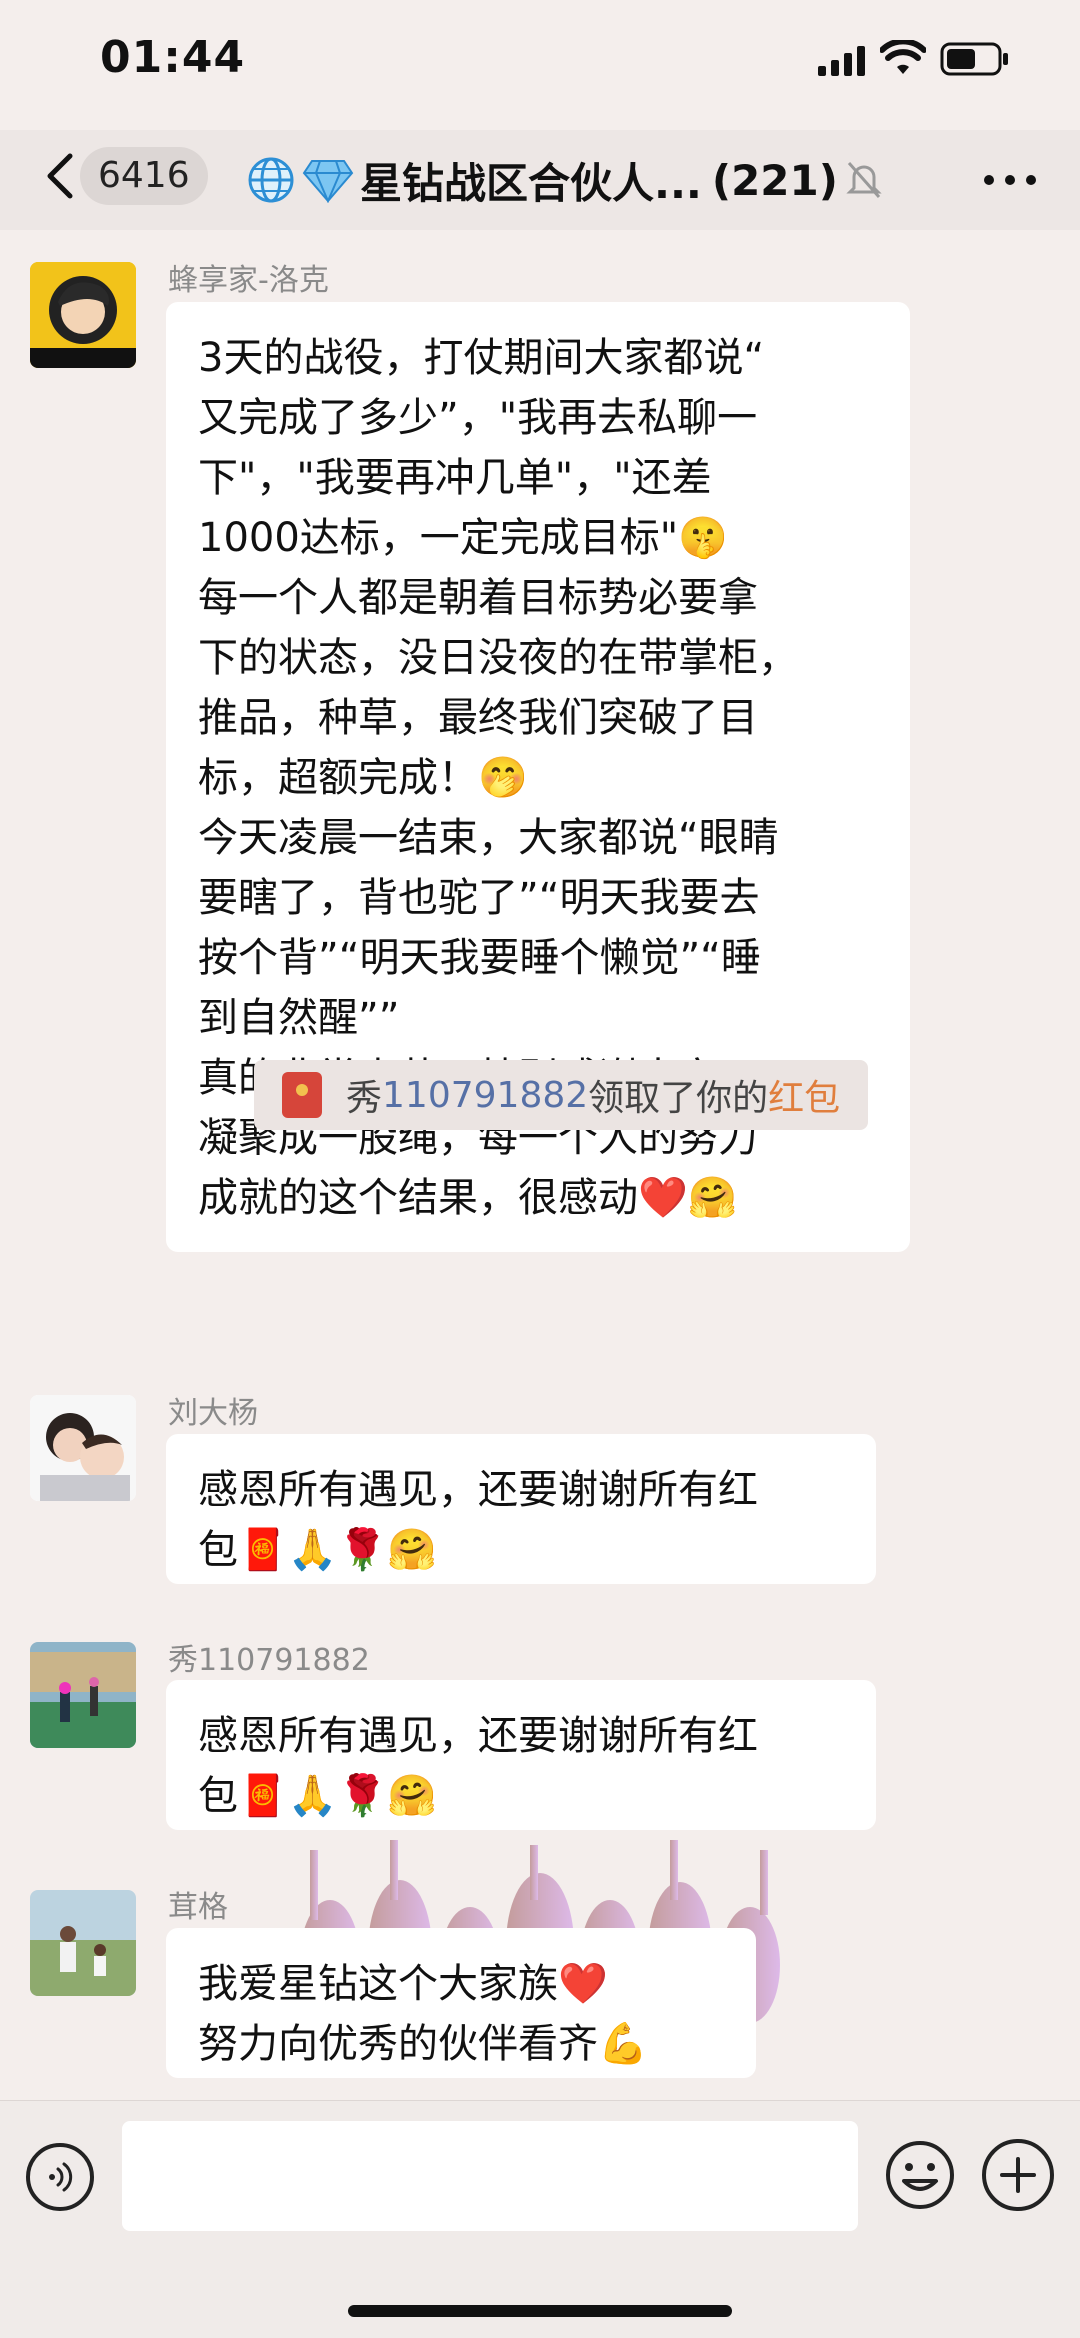 This screenshot has width=1080, height=2338. What do you see at coordinates (488, 838) in the screenshot?
I see `message-line: 今天凌晨一结束，大家都说“眼睛` at bounding box center [488, 838].